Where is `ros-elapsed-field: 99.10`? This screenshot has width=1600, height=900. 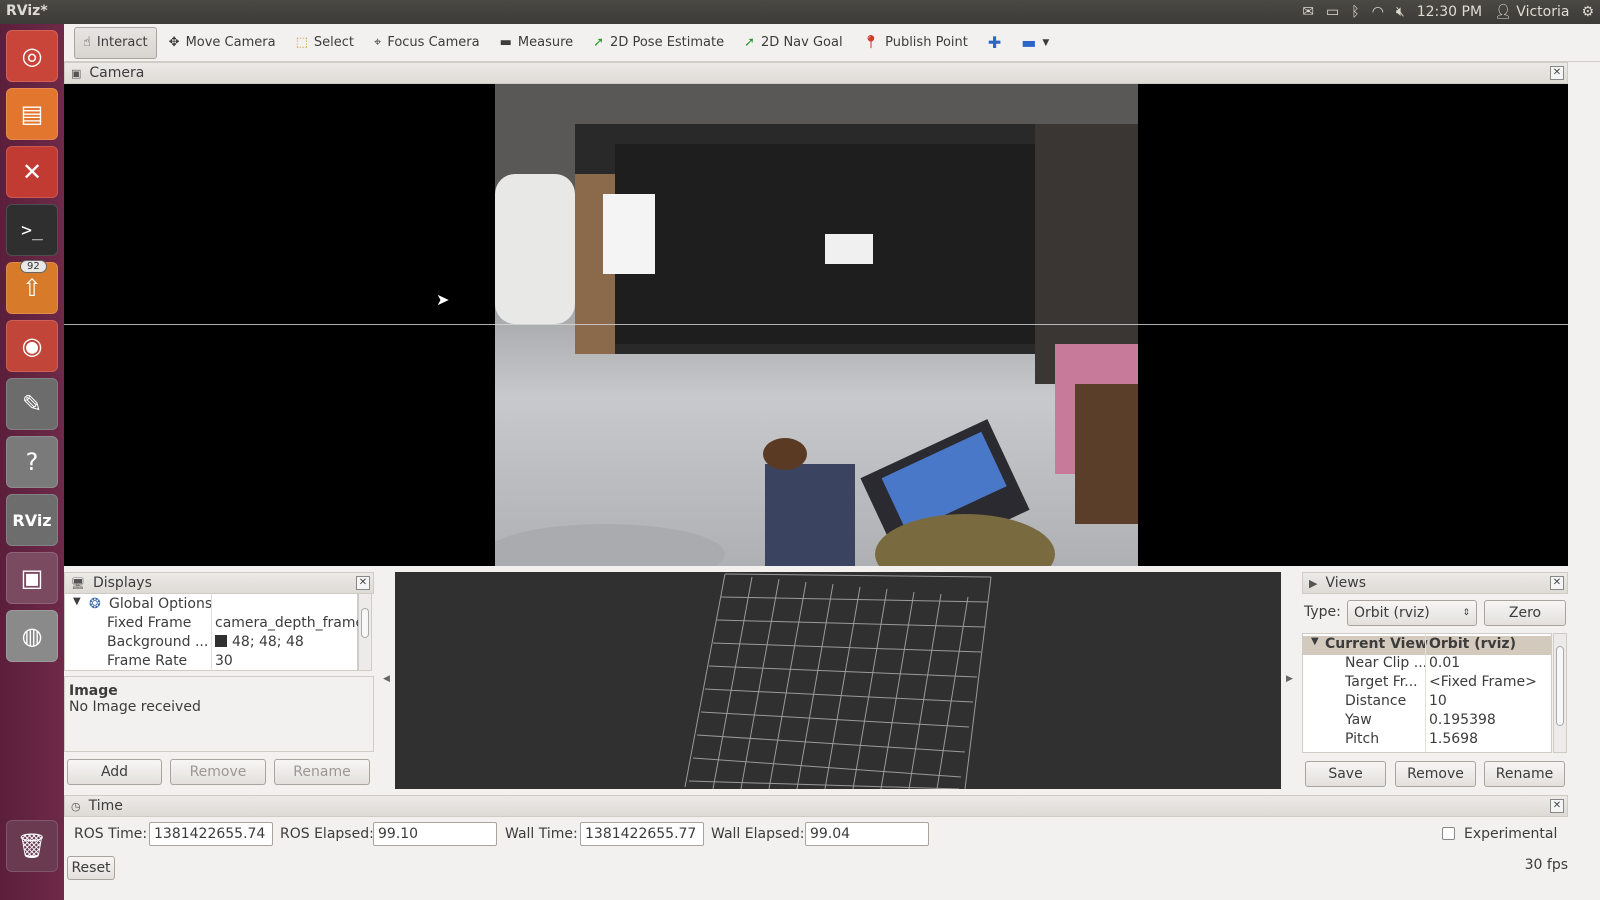
ros-elapsed-field: 99.10 is located at coordinates (435, 834).